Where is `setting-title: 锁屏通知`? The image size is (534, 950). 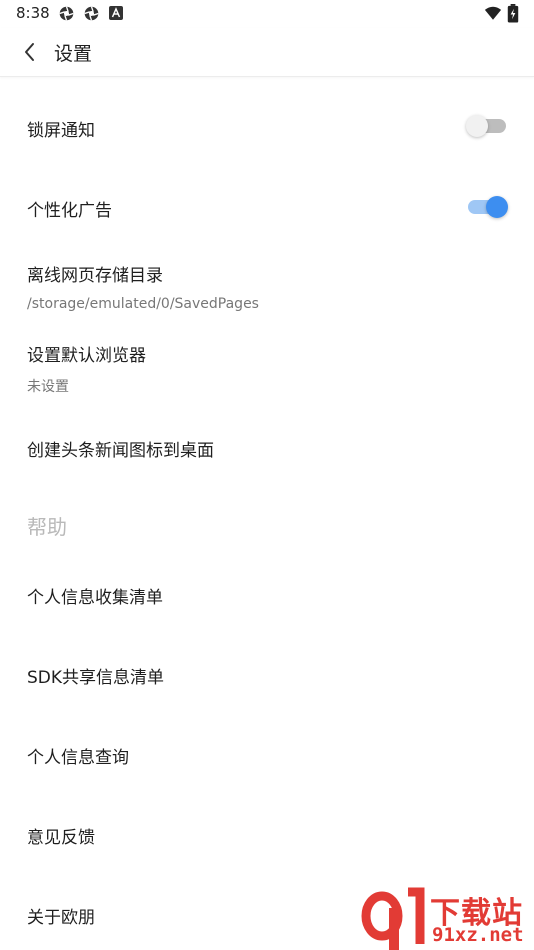 setting-title: 锁屏通知 is located at coordinates (61, 131).